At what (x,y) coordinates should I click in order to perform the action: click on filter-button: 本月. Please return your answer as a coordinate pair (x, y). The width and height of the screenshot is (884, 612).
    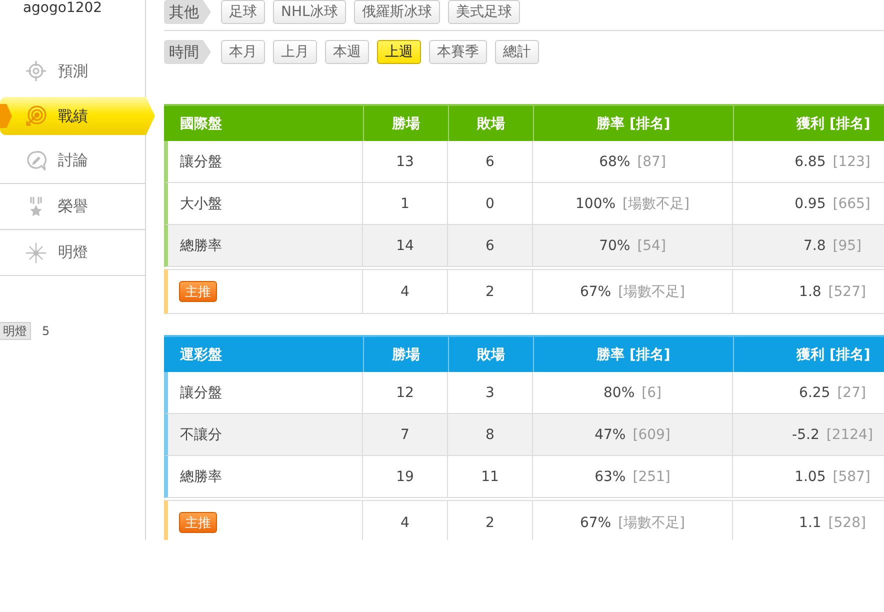
    Looking at the image, I should click on (243, 52).